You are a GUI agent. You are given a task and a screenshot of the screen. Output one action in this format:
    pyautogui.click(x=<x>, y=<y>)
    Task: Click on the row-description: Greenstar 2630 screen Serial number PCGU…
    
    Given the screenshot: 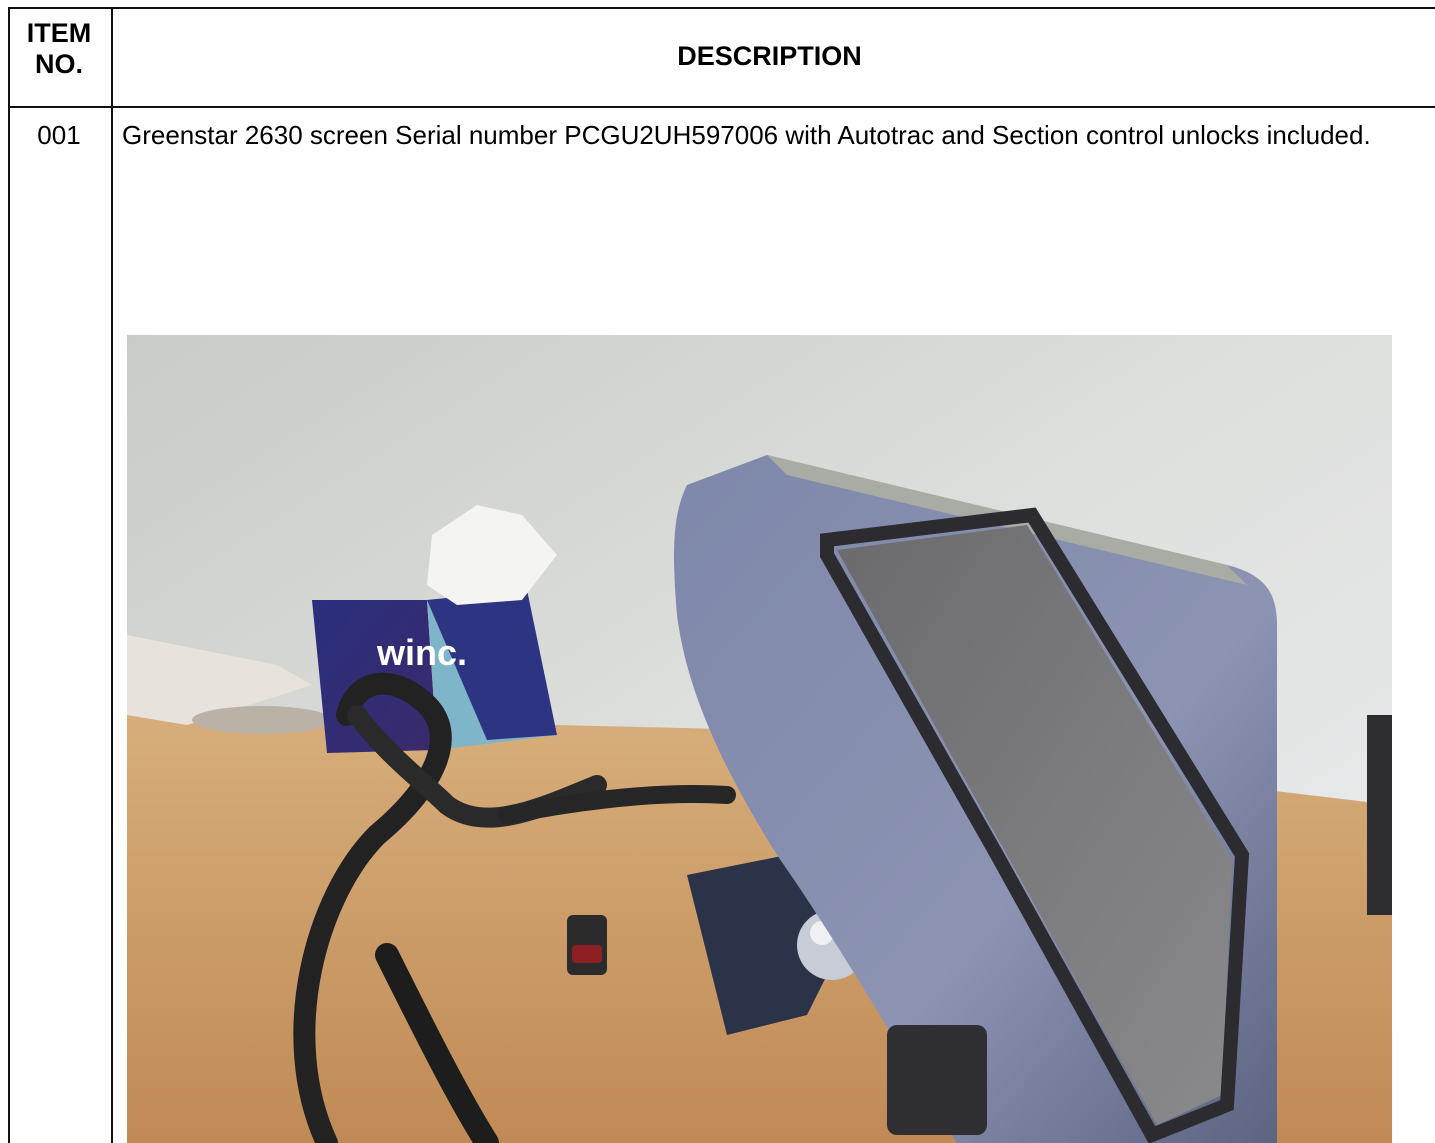 What is the action you would take?
    pyautogui.click(x=746, y=135)
    